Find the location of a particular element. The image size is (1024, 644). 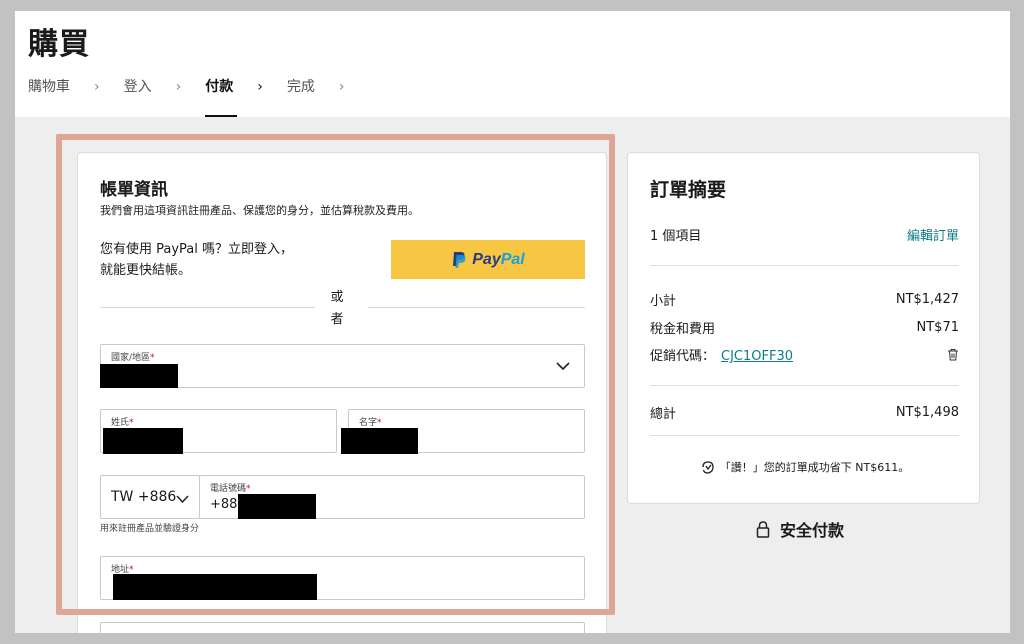

edit-order-link: 編輯訂單 is located at coordinates (933, 234).